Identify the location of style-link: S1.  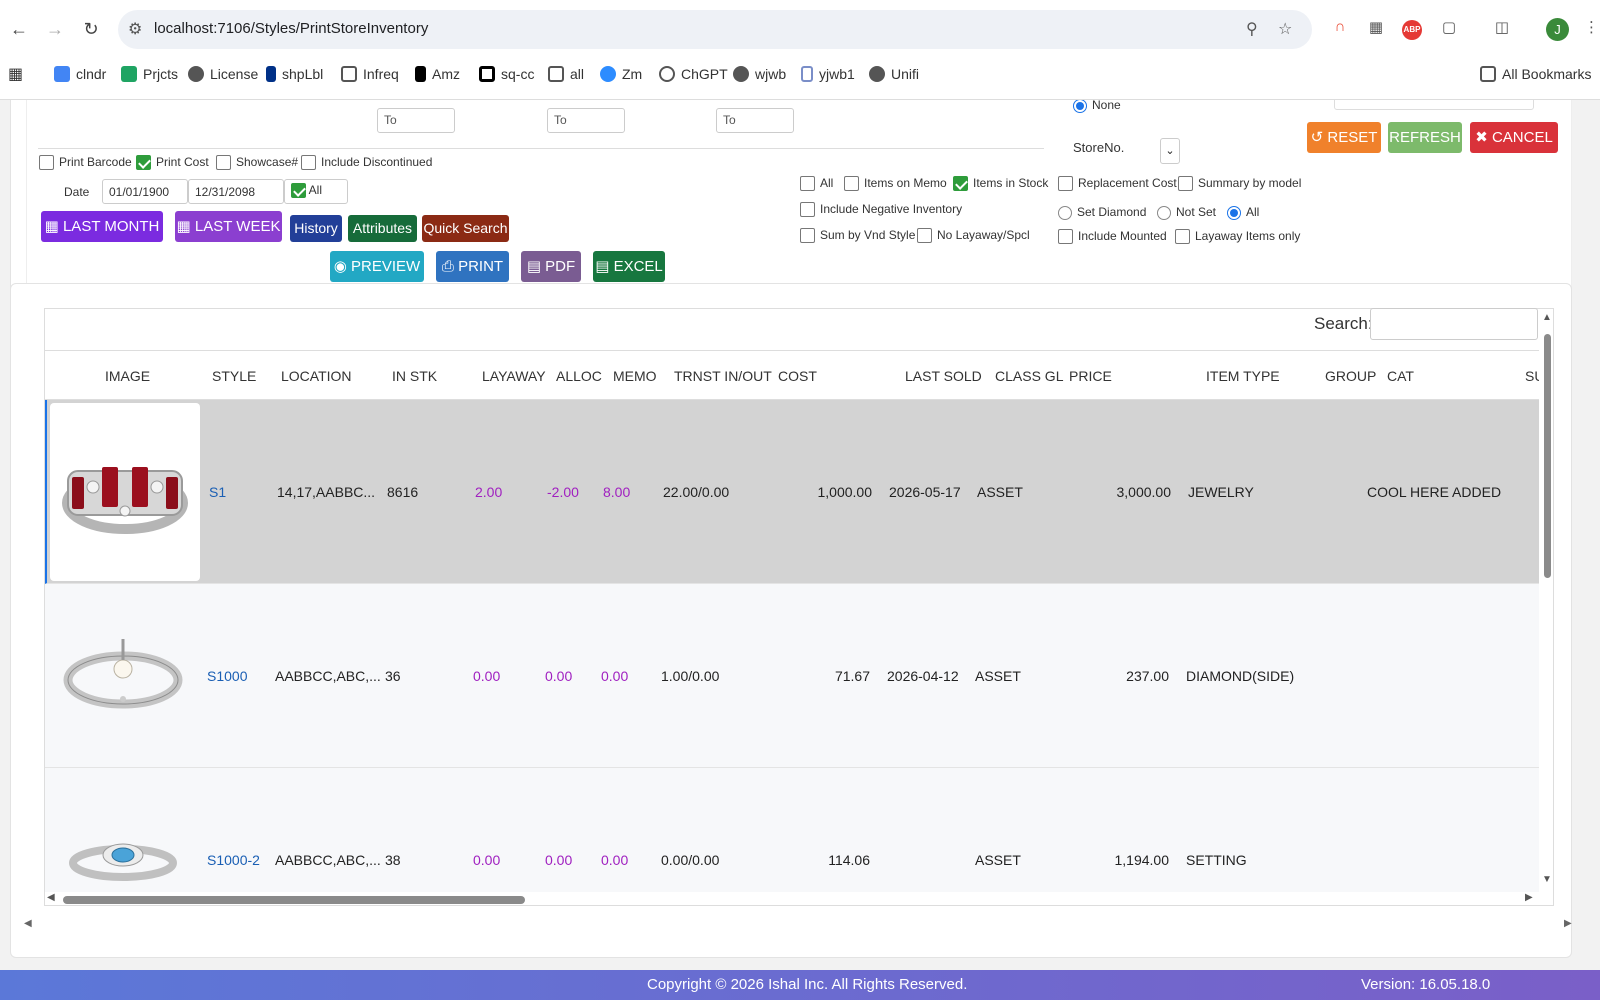
(217, 492).